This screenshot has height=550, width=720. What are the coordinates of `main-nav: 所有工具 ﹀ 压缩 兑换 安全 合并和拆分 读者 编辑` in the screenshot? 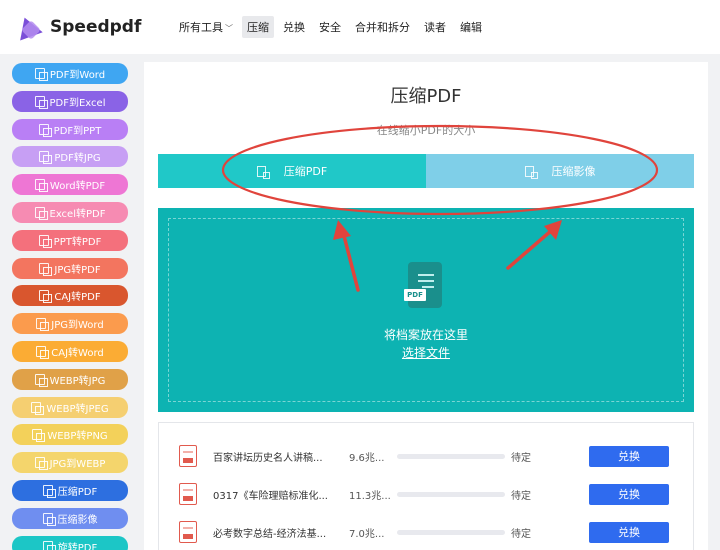 It's located at (332, 27).